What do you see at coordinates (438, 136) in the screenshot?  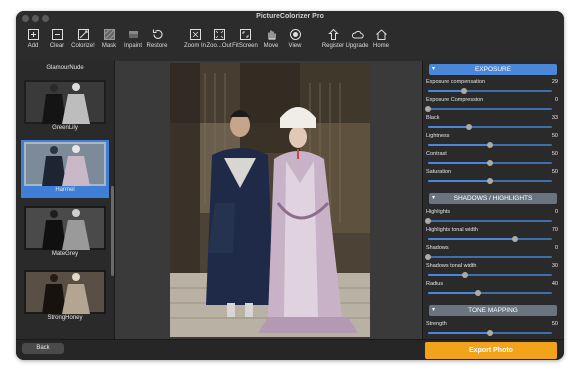 I see `slider-label: Lightness` at bounding box center [438, 136].